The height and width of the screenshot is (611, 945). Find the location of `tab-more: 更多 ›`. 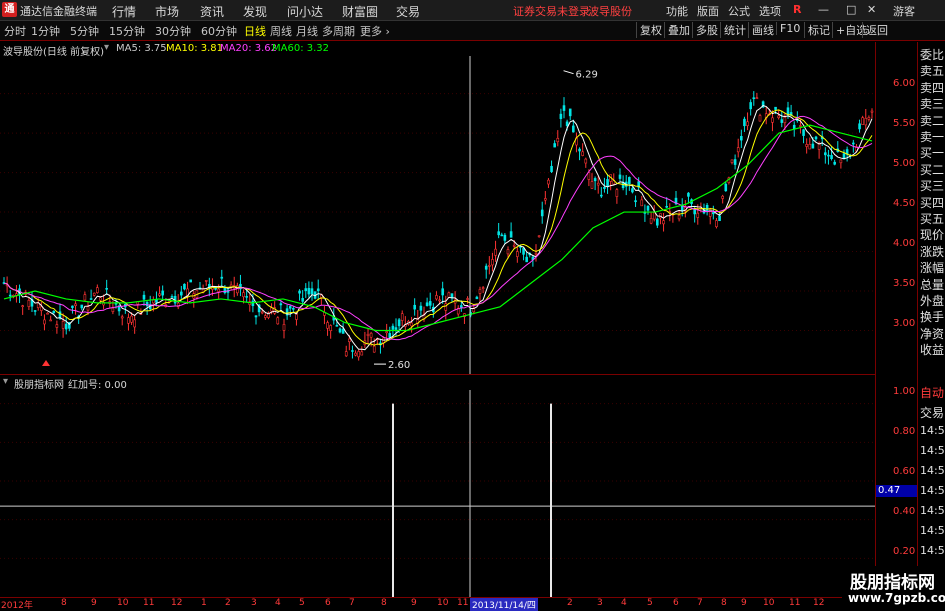

tab-more: 更多 › is located at coordinates (375, 31).